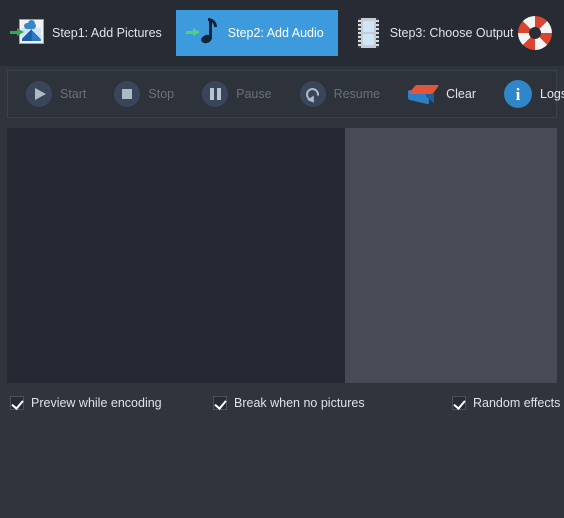 This screenshot has width=564, height=518. What do you see at coordinates (535, 33) in the screenshot?
I see `lifebuoy-help-icon` at bounding box center [535, 33].